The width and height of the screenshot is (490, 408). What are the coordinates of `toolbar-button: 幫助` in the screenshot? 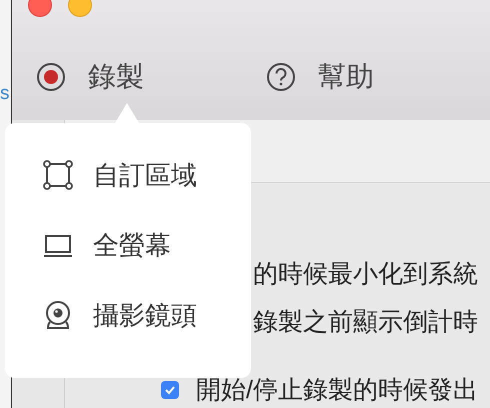 It's located at (320, 77).